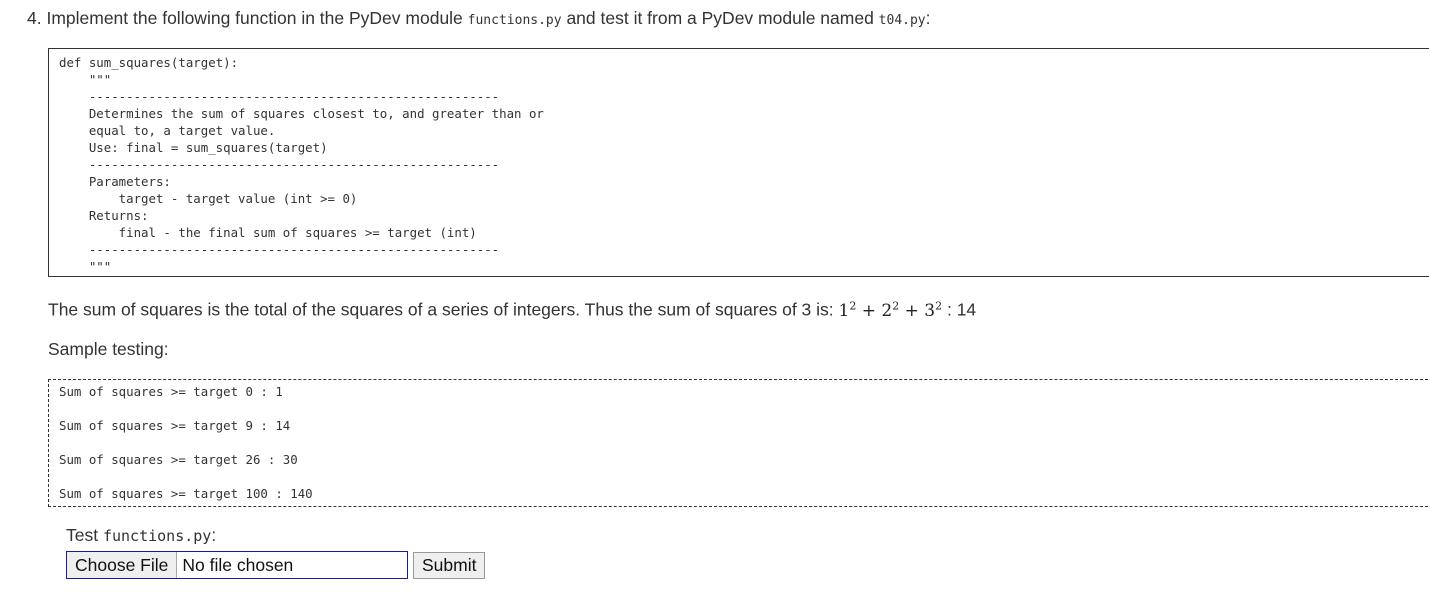 This screenshot has height=592, width=1429. I want to click on math-expression: 12 + 22 + 32, so click(890, 310).